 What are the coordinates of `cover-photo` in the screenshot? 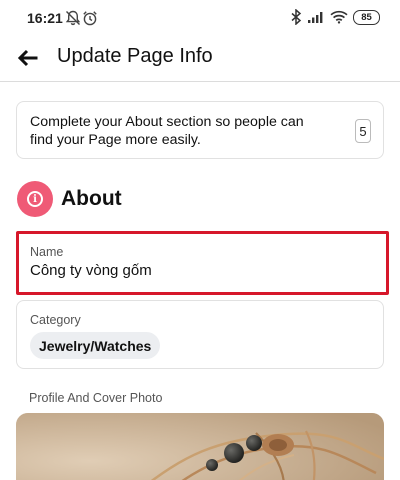 It's located at (200, 446).